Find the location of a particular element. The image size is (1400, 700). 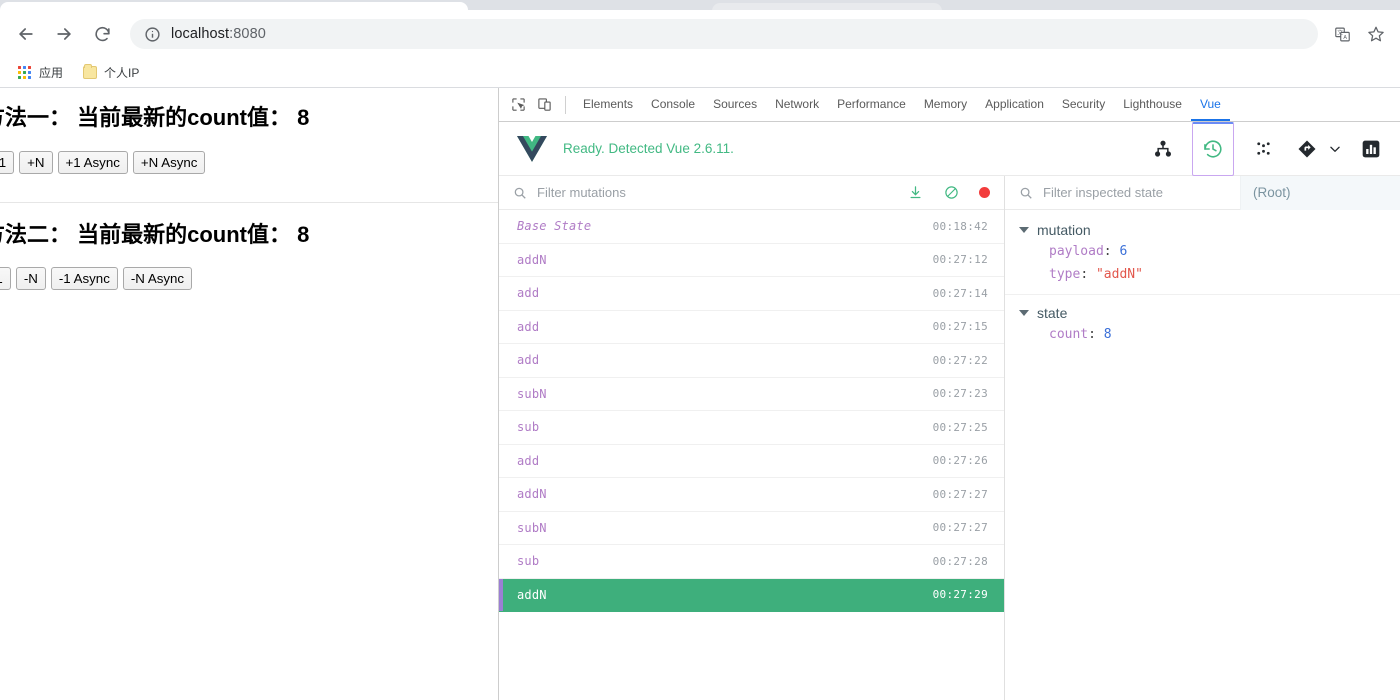

vue-logo-icon is located at coordinates (532, 148).